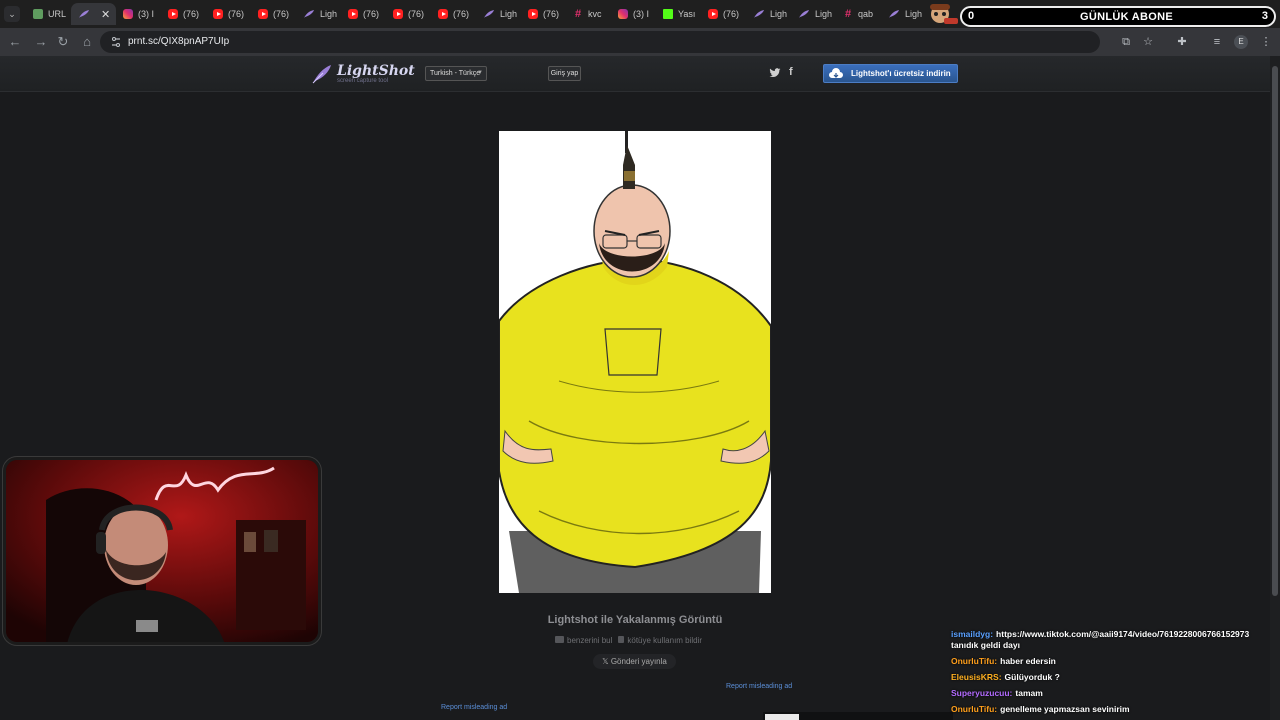 This screenshot has height=720, width=1280. I want to click on x-logo-icon: 𝕏, so click(605, 661).